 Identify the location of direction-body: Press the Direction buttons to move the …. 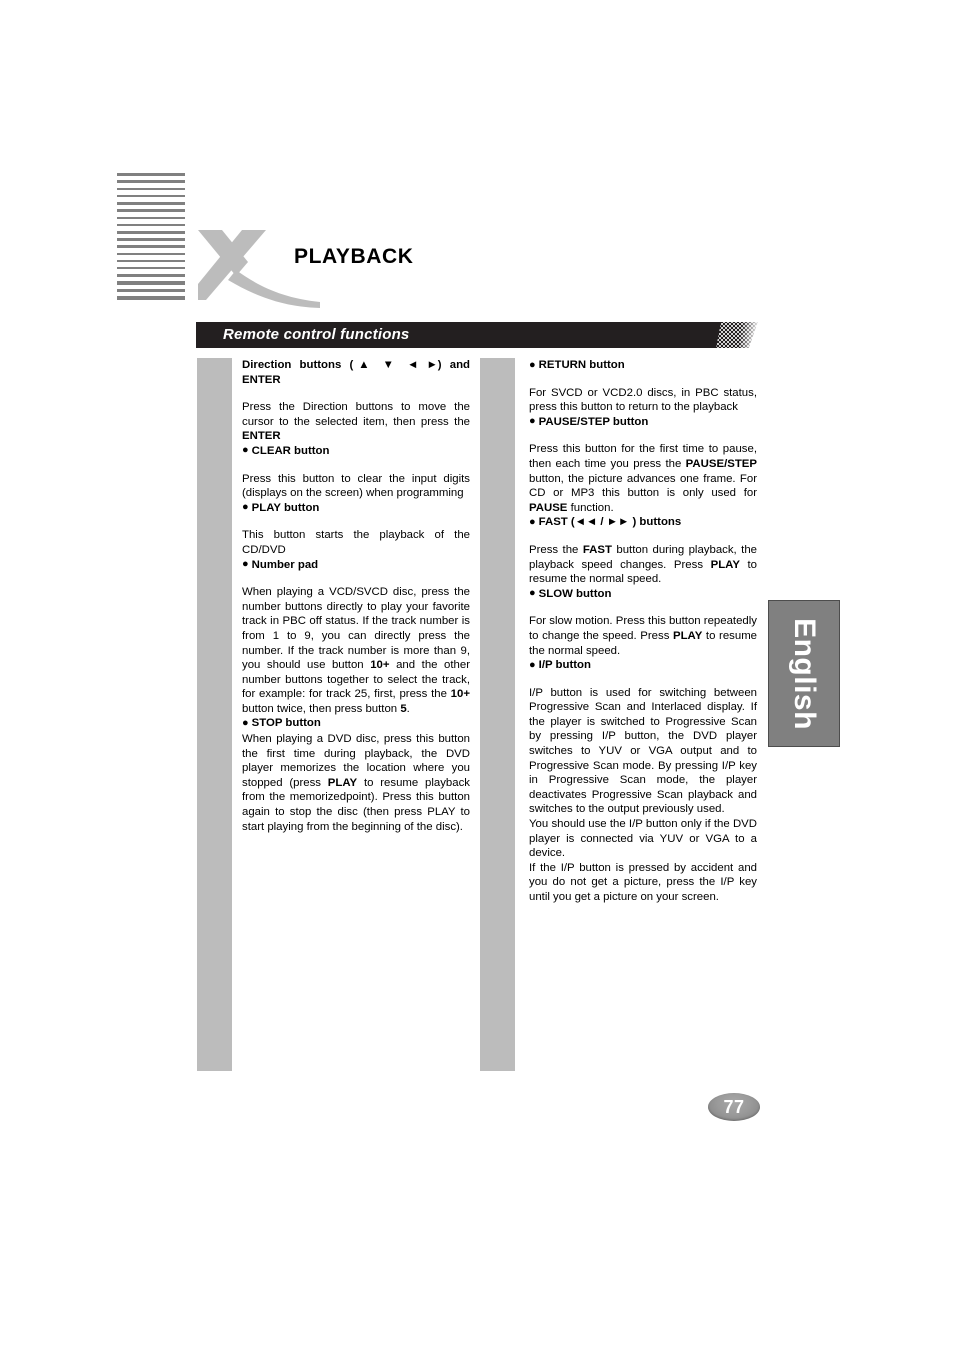
(356, 422).